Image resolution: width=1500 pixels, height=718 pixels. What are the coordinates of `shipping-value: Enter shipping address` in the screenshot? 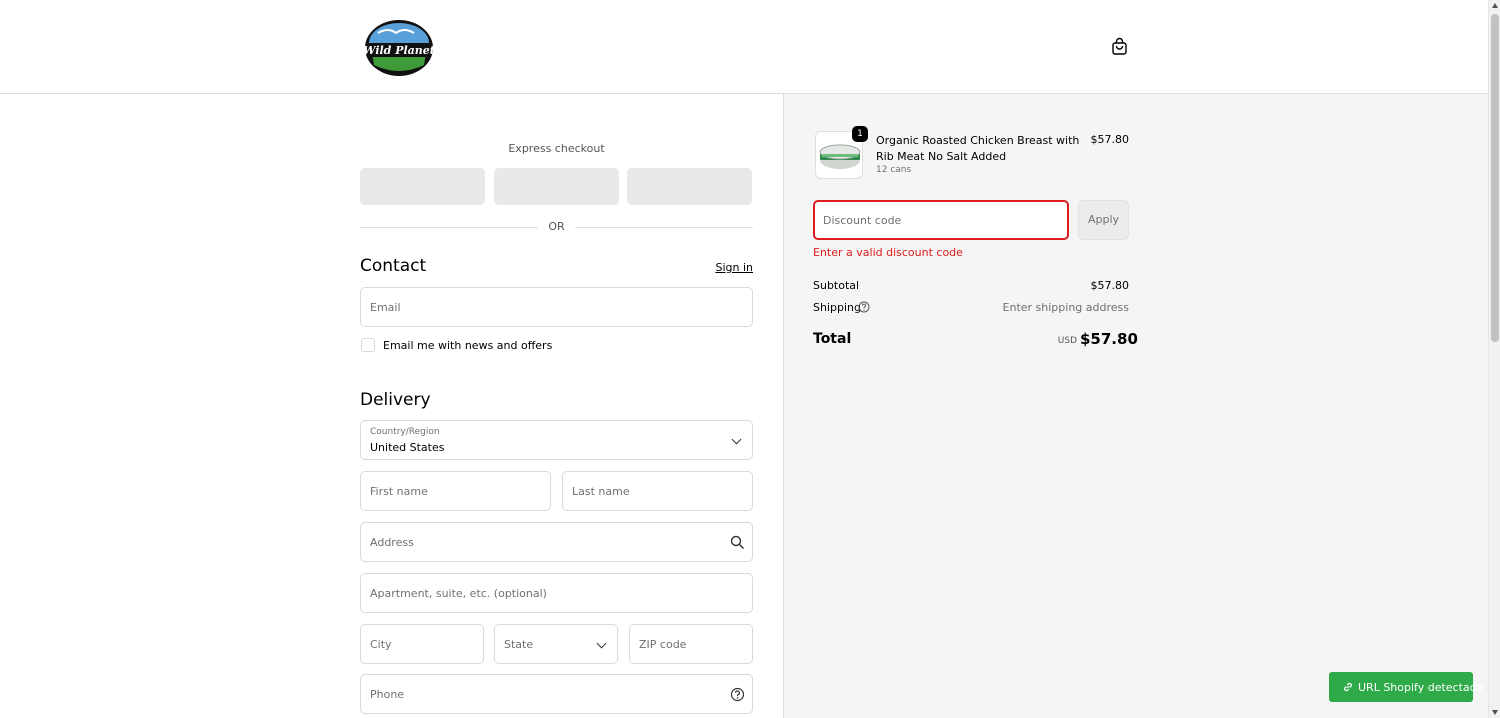 It's located at (1065, 307).